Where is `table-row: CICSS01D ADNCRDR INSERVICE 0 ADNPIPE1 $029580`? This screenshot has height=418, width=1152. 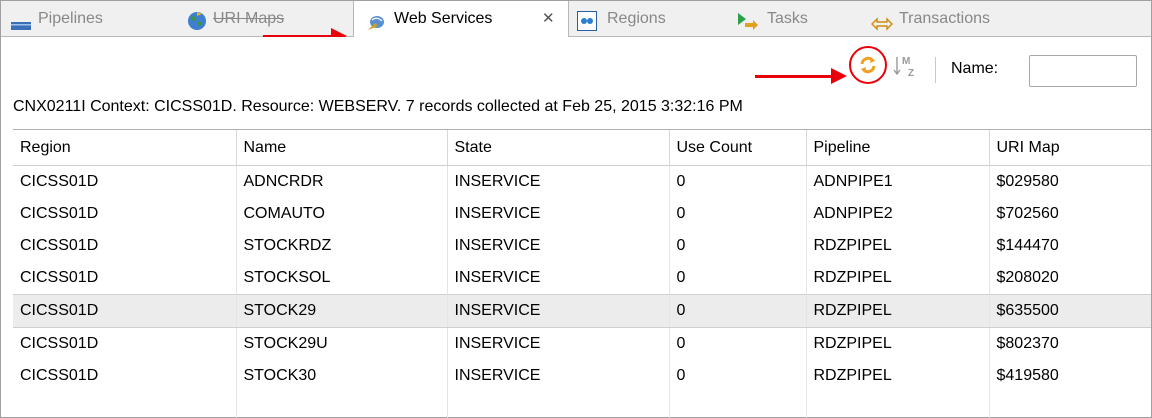
table-row: CICSS01D ADNCRDR INSERVICE 0 ADNPIPE1 $029580 is located at coordinates (582, 181).